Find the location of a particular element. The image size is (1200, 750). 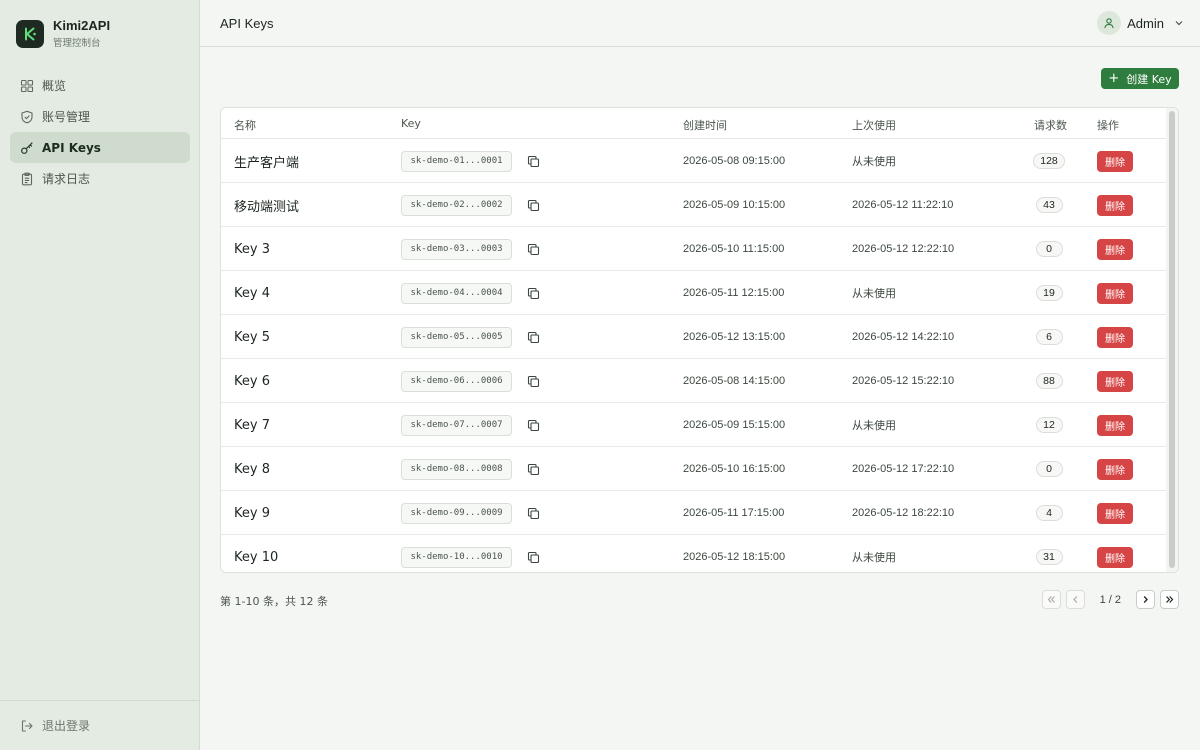

request-count-cell: 31 is located at coordinates (1049, 553).